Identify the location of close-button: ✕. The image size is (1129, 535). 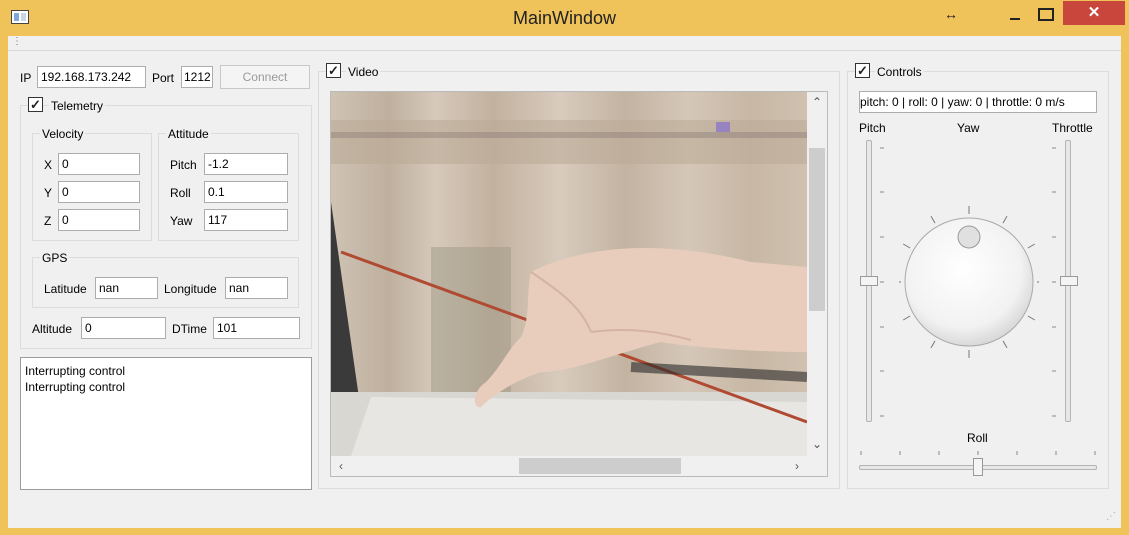
(1094, 13).